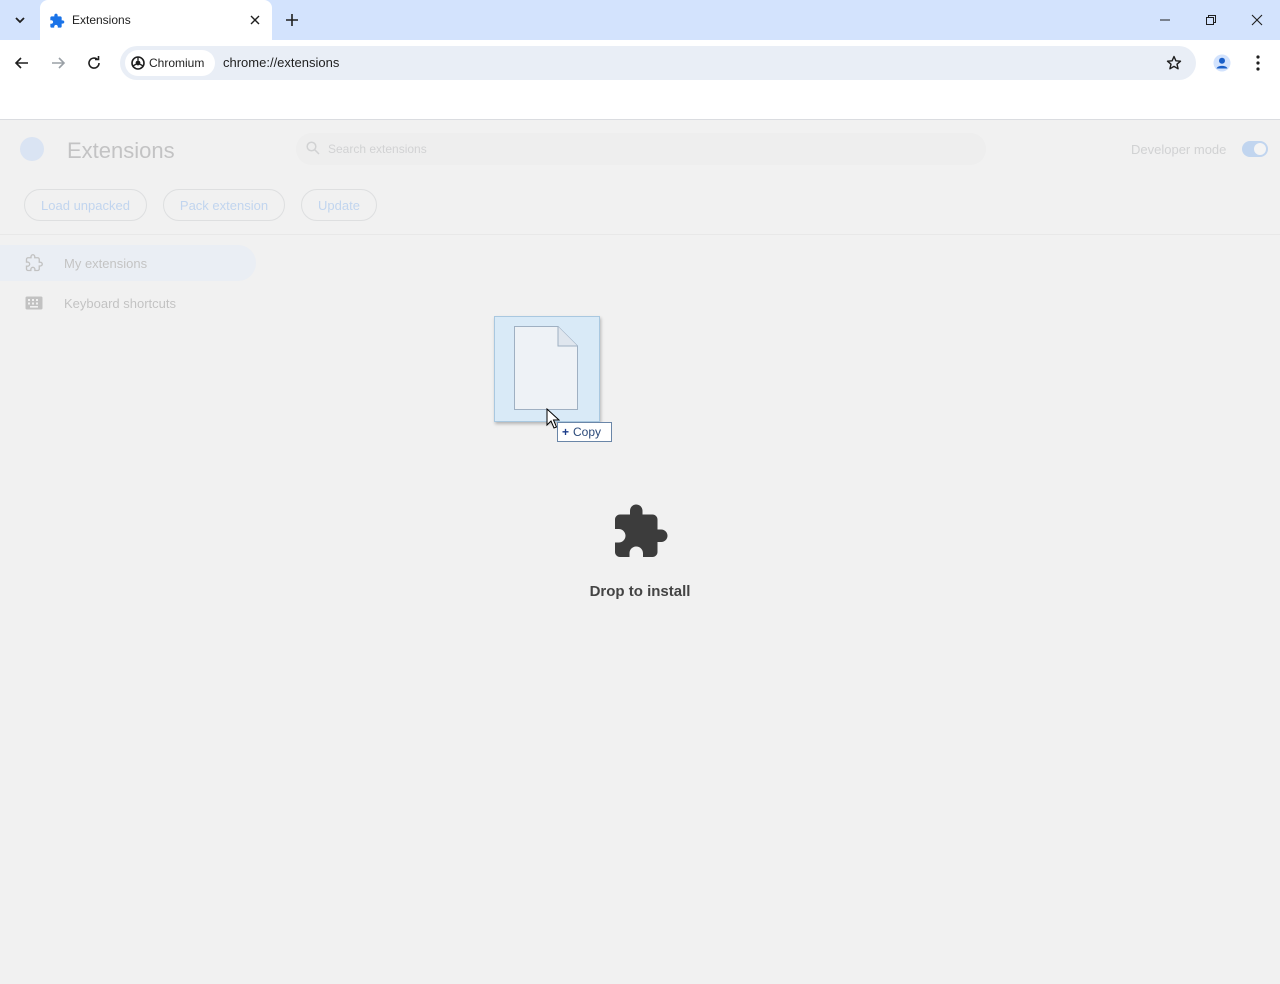 The image size is (1280, 984). I want to click on copy-label: Copy, so click(587, 432).